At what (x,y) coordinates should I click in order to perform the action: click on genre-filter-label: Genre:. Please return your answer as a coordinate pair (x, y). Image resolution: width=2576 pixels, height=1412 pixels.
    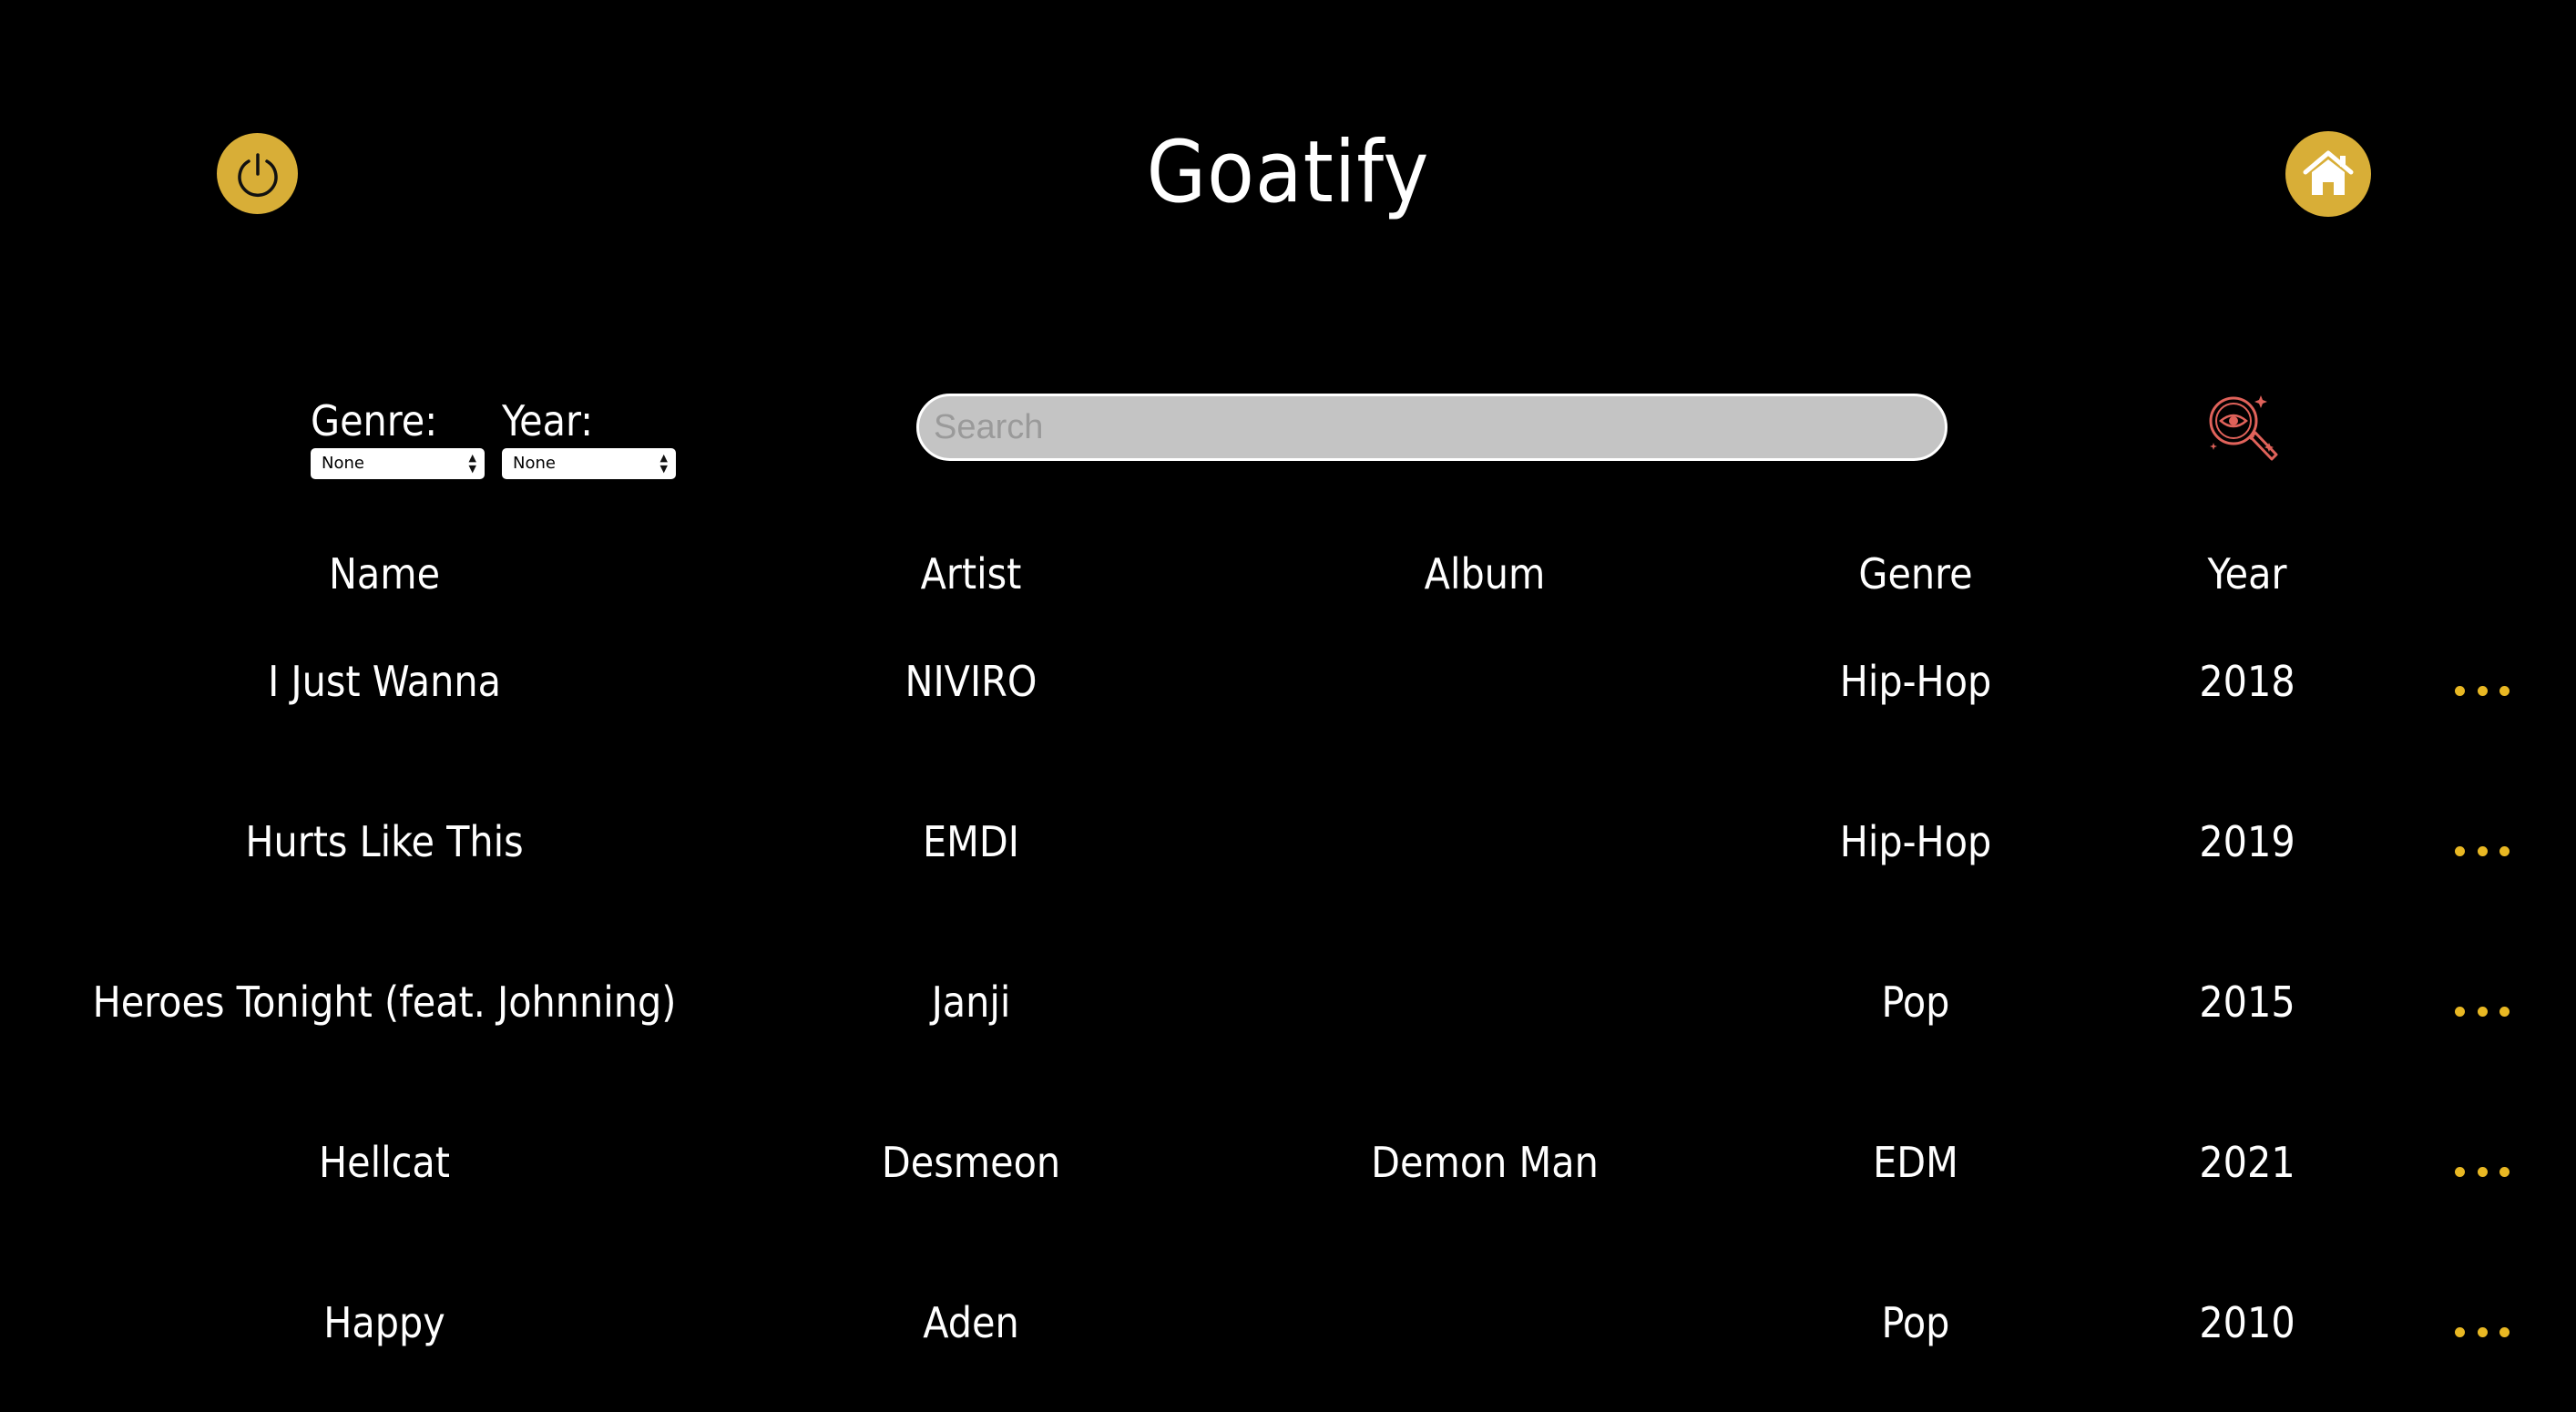
    Looking at the image, I should click on (374, 420).